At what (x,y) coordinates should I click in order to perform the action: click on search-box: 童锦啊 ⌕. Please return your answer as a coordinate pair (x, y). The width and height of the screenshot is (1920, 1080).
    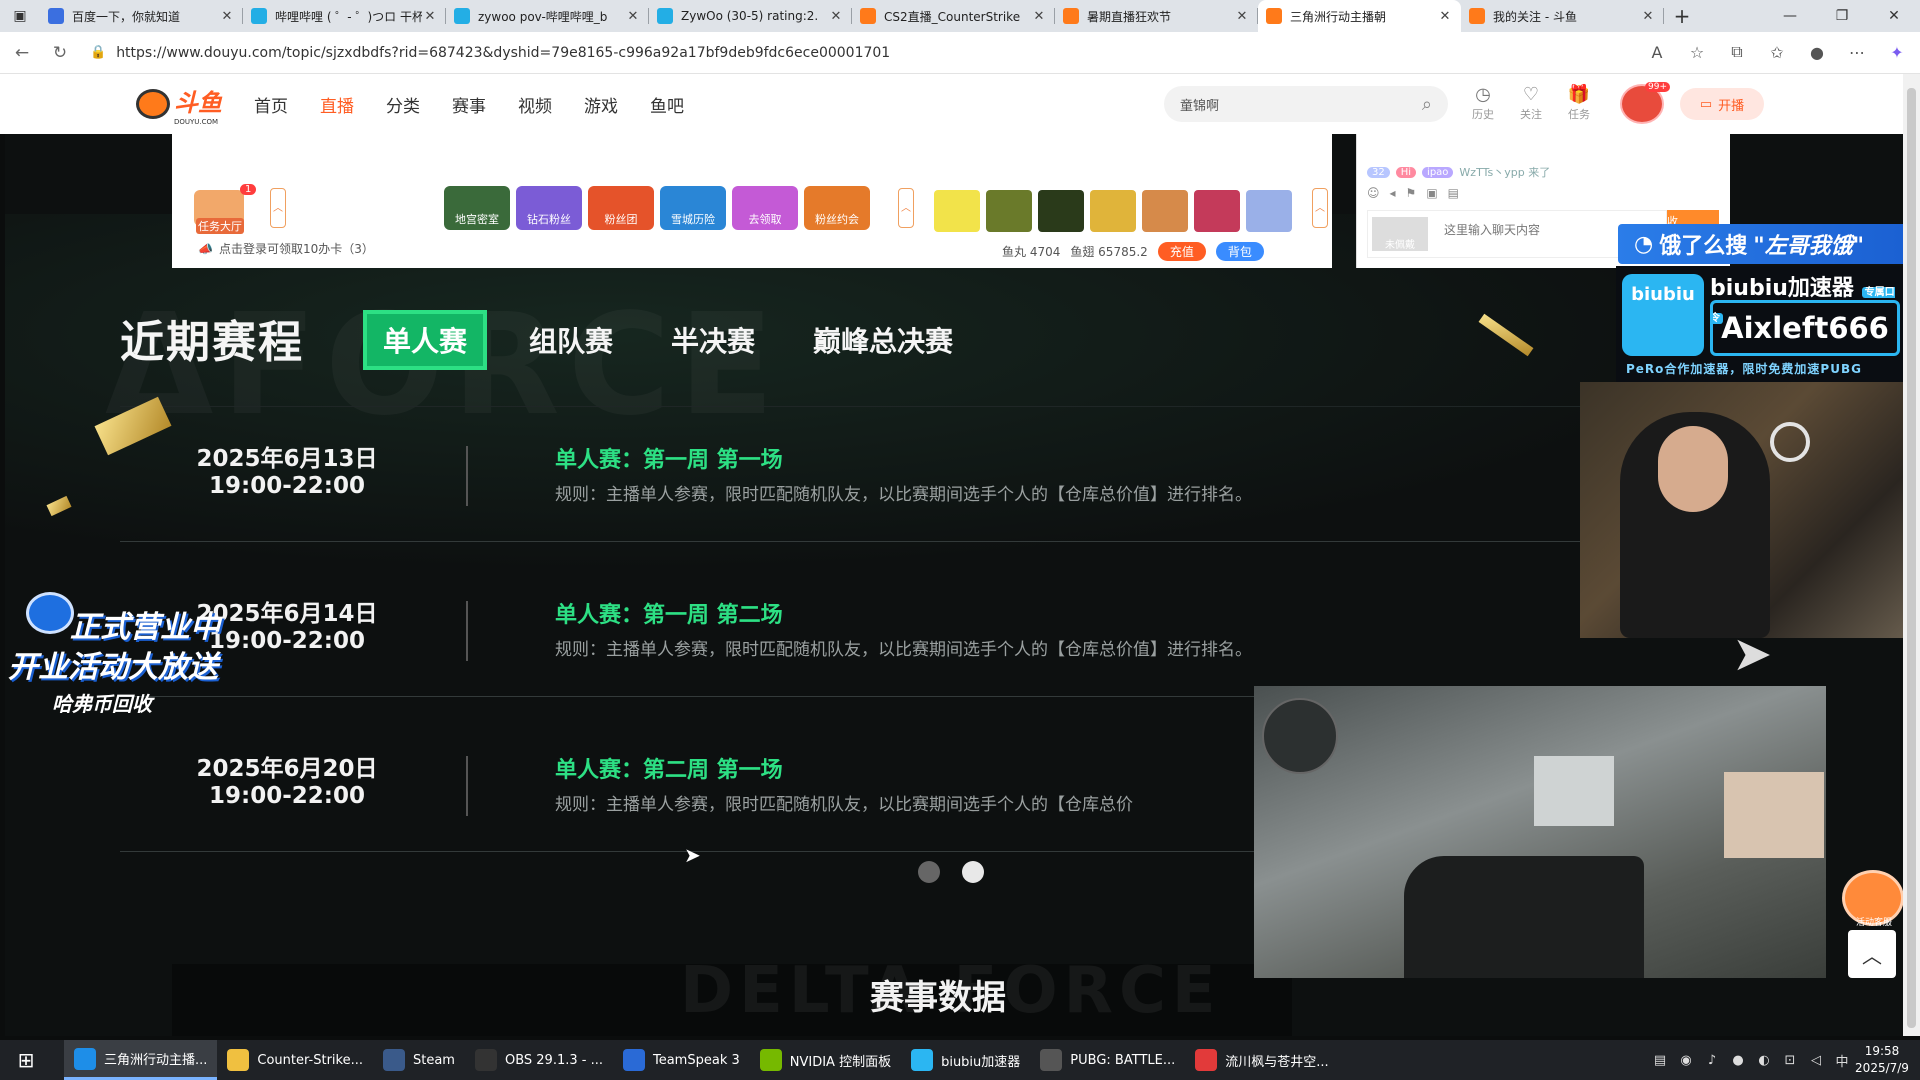
    Looking at the image, I should click on (1306, 104).